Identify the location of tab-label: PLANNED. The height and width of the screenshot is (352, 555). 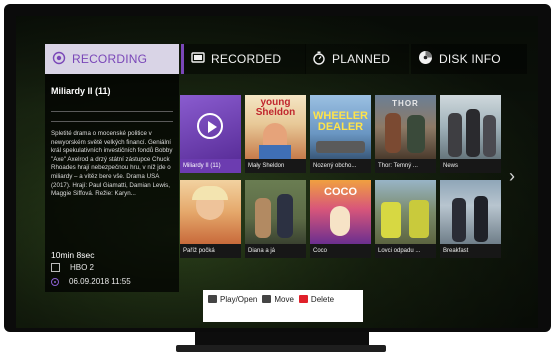
(361, 59).